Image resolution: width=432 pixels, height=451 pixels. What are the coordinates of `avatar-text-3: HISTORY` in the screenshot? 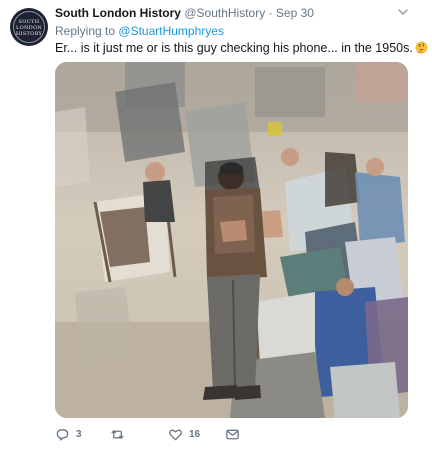 It's located at (29, 34).